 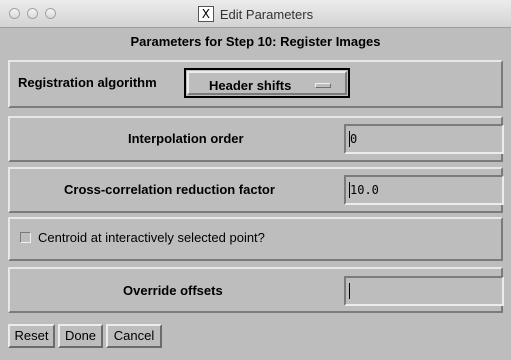 I want to click on cross-correlation-label: Cross-correlation reduction factor, so click(x=169, y=189).